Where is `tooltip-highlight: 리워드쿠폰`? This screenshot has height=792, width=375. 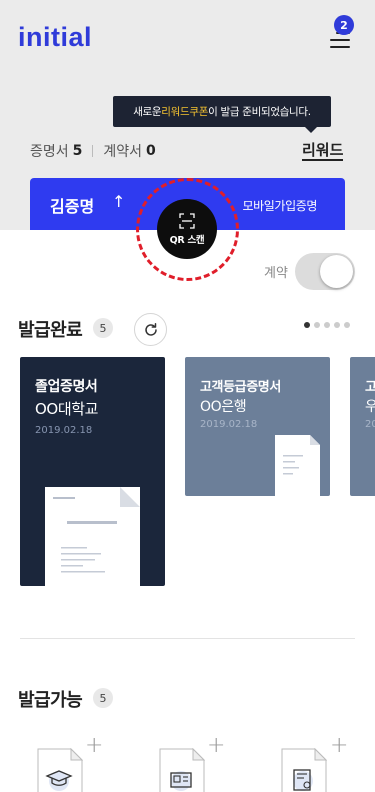 tooltip-highlight: 리워드쿠폰 is located at coordinates (185, 112).